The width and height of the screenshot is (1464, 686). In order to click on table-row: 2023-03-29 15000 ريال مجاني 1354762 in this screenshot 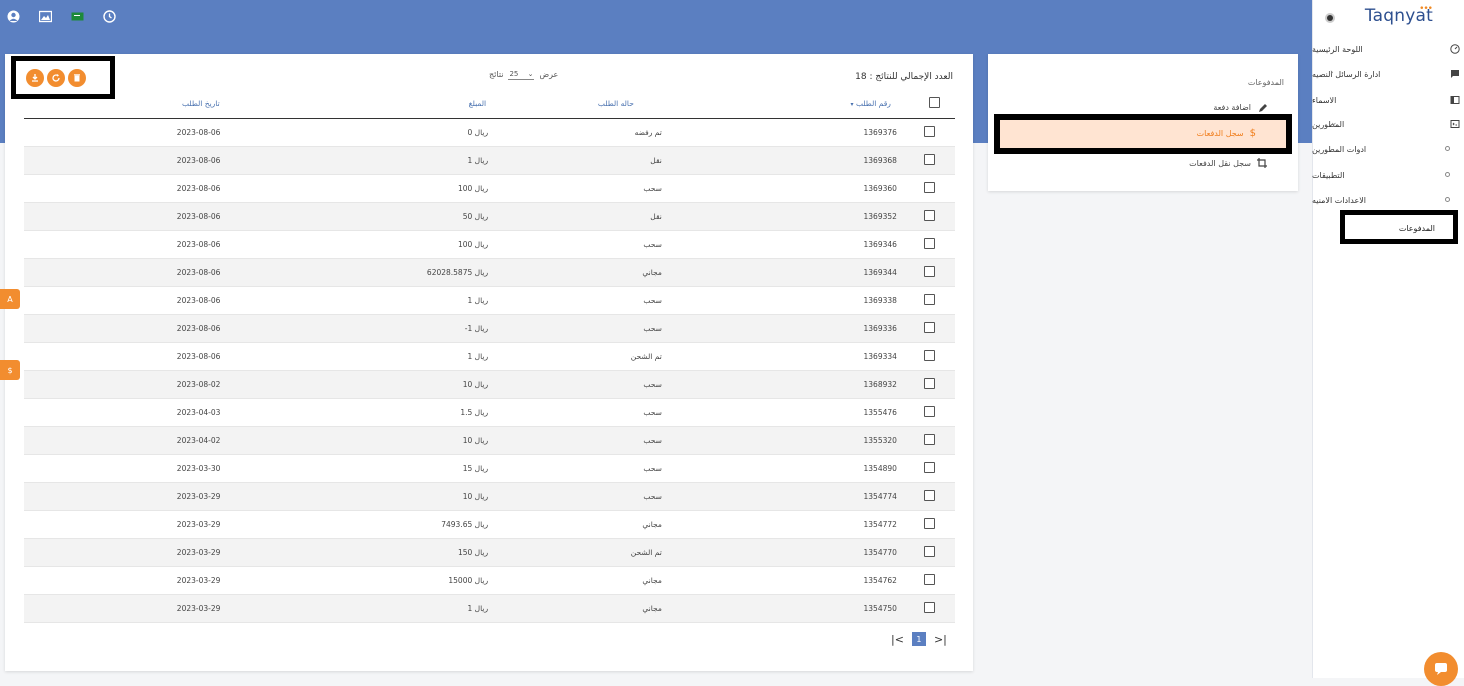, I will do `click(489, 580)`.